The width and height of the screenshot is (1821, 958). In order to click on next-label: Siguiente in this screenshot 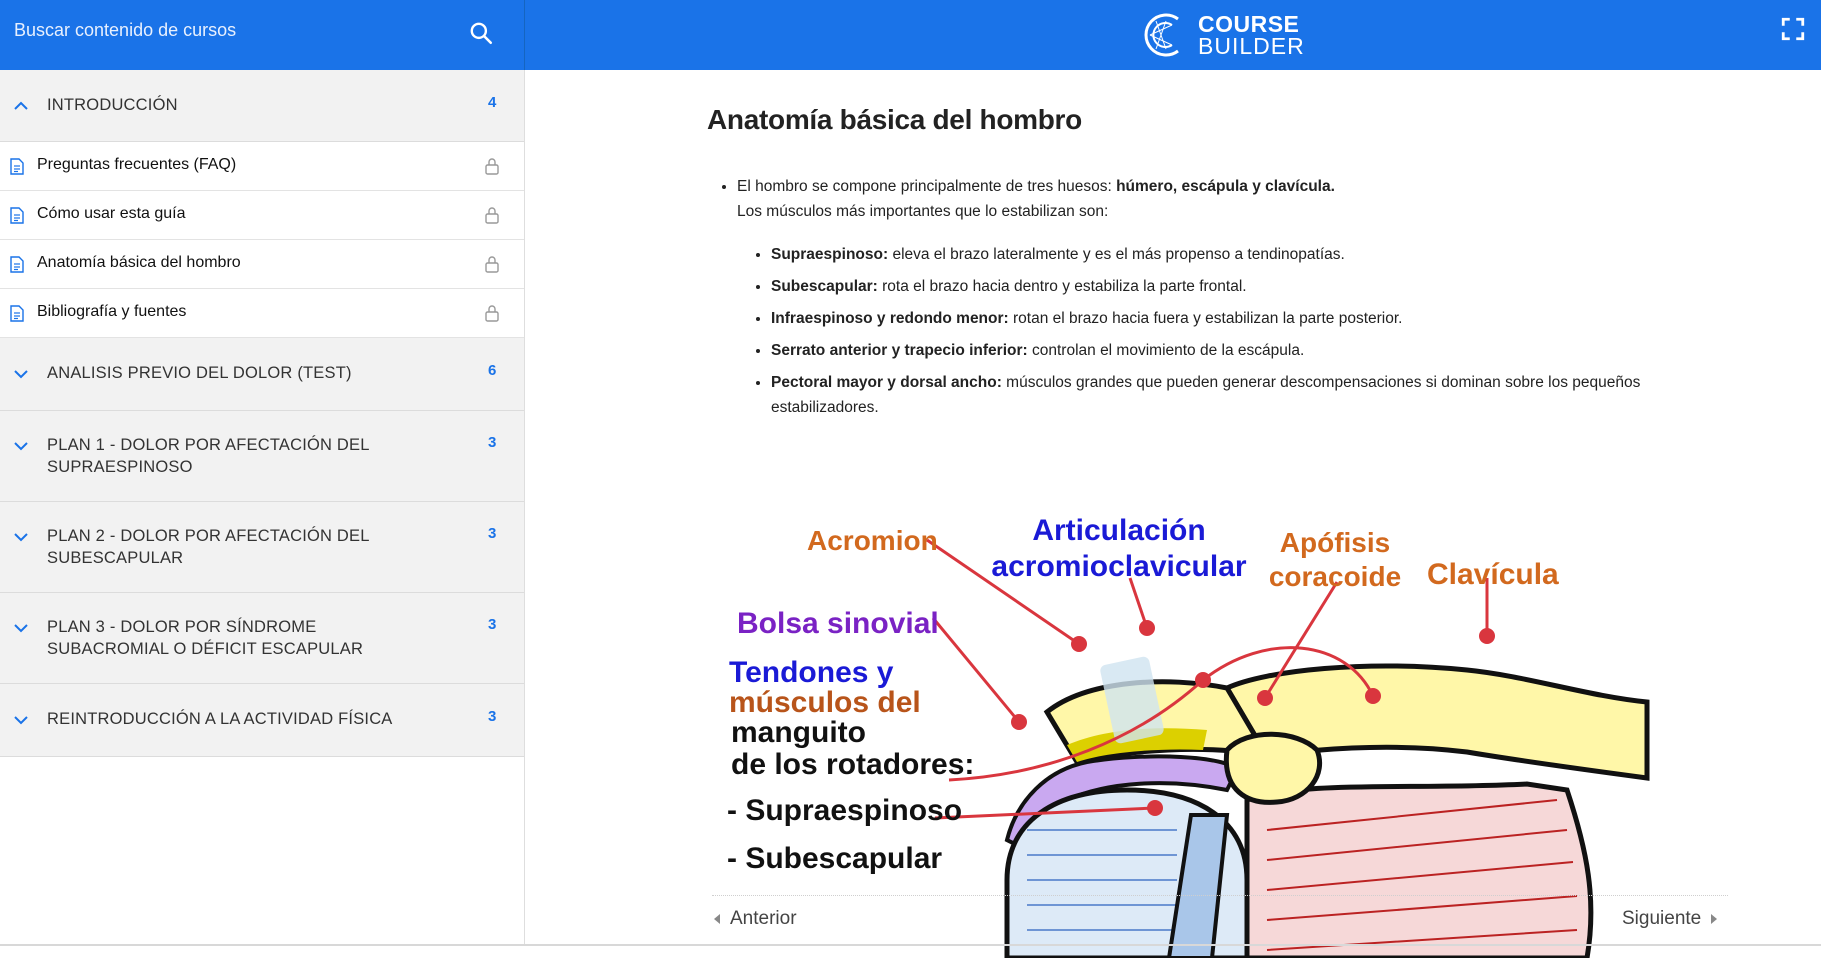, I will do `click(1662, 918)`.